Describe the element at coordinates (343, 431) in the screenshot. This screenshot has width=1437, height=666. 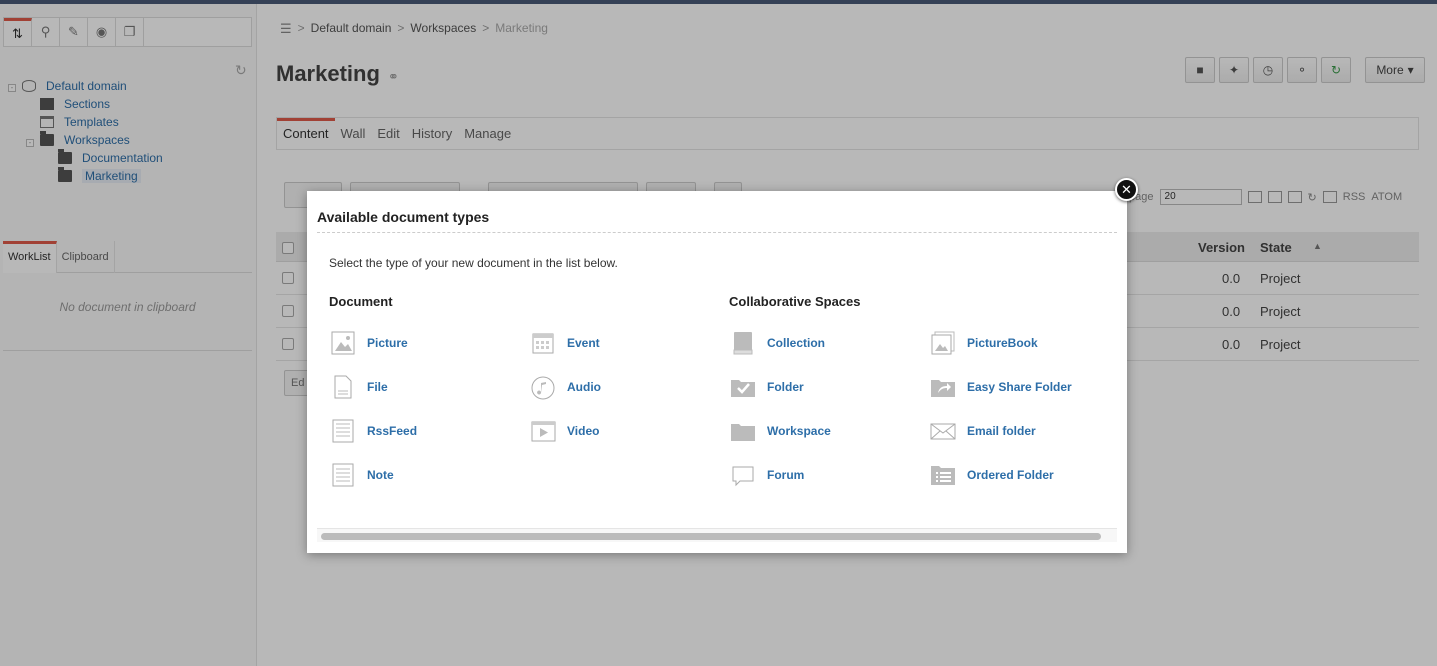
I see `rssfeed-icon` at that location.